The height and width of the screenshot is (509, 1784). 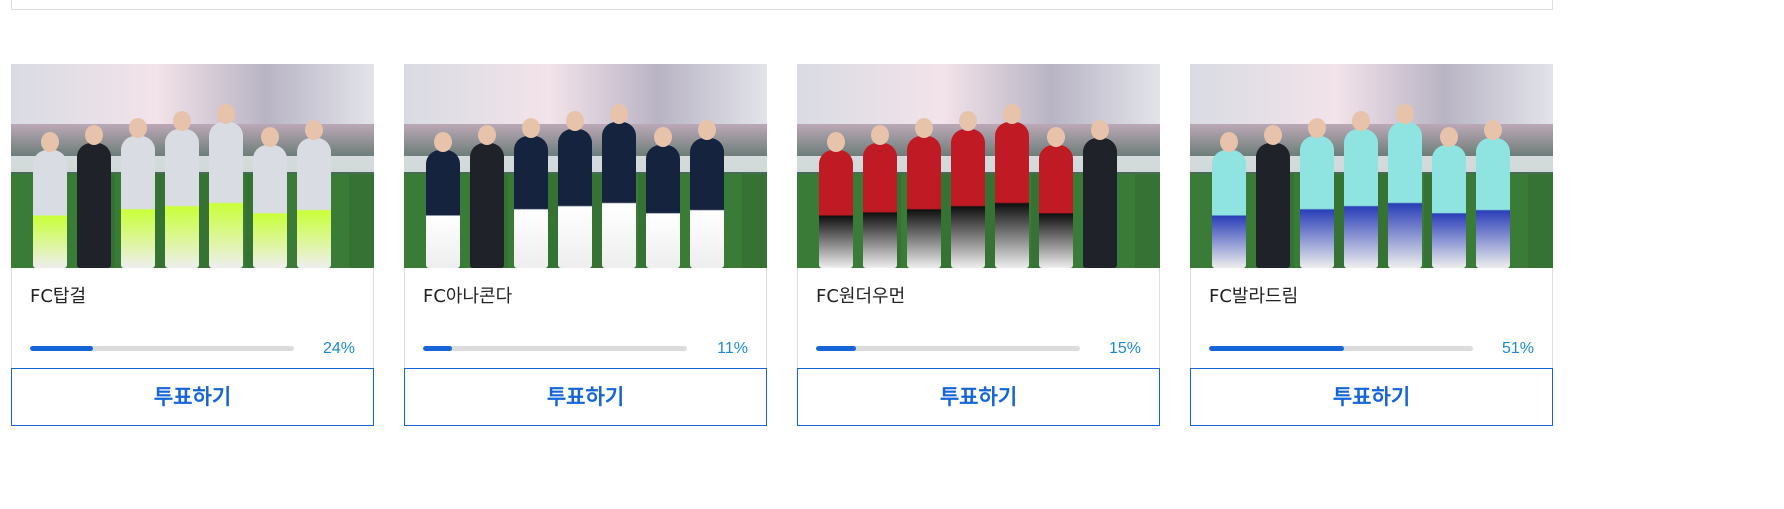 I want to click on team-info: FC아나콘다 11%, so click(x=585, y=318).